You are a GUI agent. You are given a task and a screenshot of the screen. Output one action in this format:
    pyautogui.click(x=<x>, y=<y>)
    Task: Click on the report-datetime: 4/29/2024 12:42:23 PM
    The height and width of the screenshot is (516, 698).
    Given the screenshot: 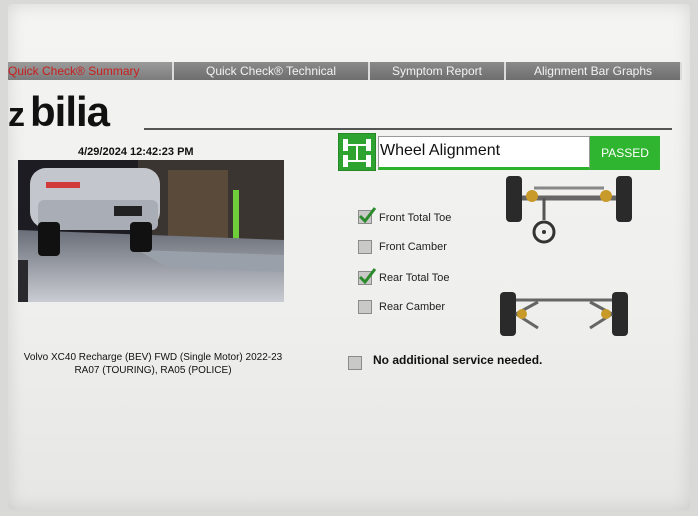 What is the action you would take?
    pyautogui.click(x=136, y=152)
    